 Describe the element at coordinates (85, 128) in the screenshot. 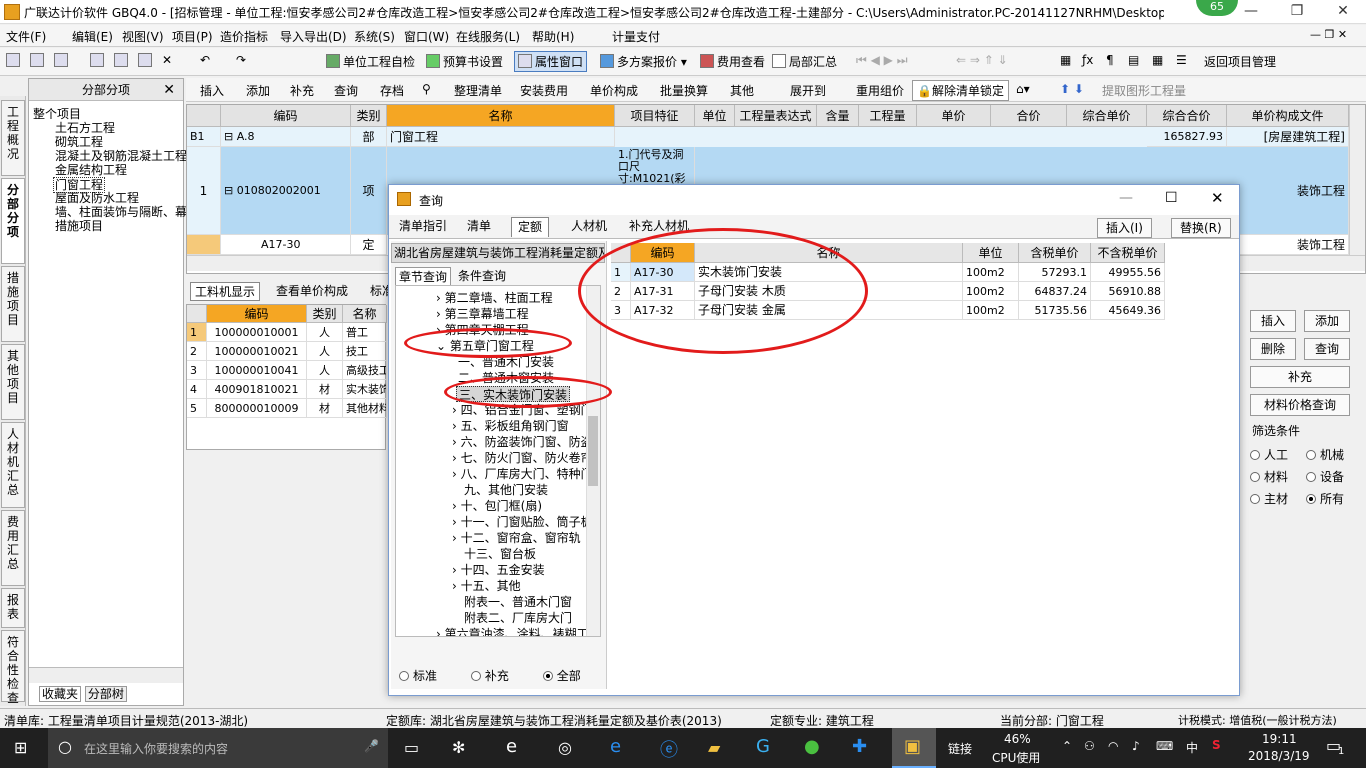

I see `tree-item: 土石方工程` at that location.